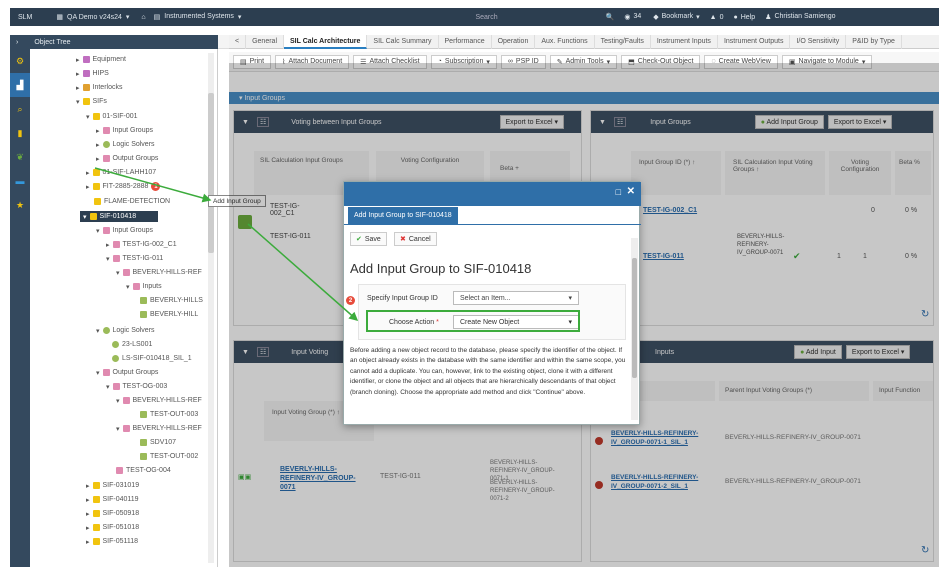 This screenshot has width=939, height=567. I want to click on tree-item: ▸ Logic Solvers, so click(125, 144).